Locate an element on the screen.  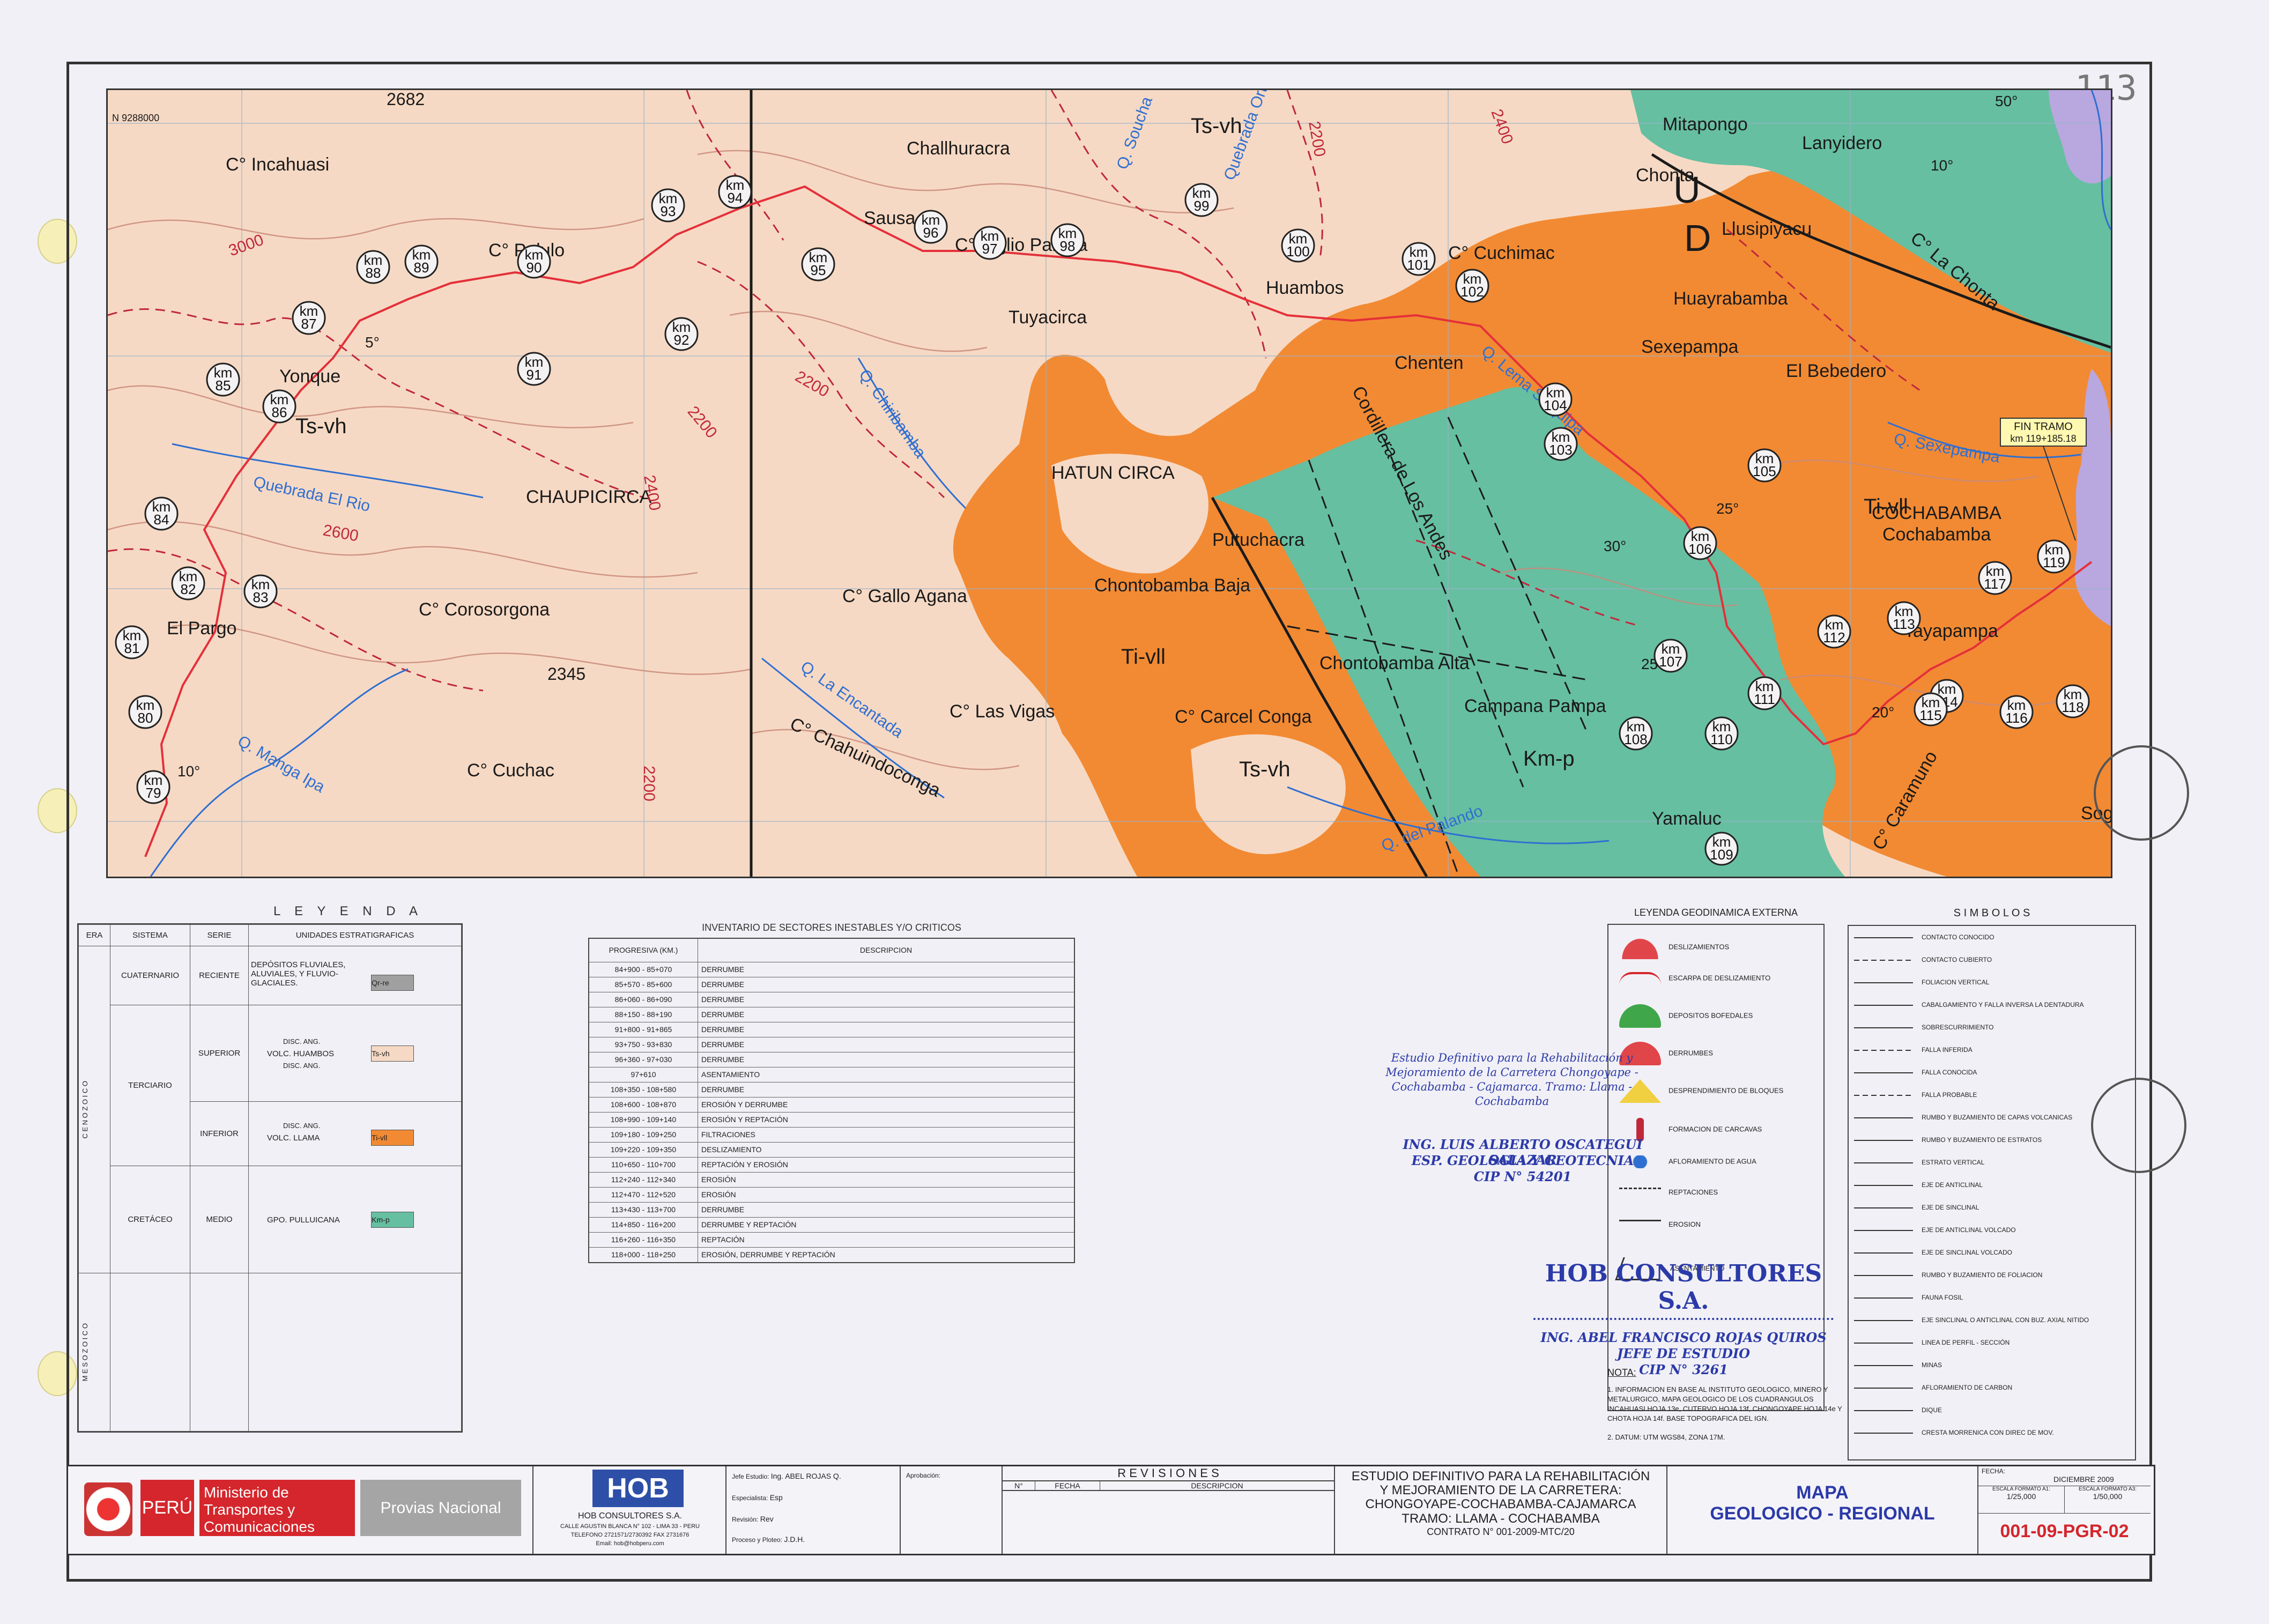
progresiva-cell: 109+220 - 109+350 is located at coordinates (643, 1149).